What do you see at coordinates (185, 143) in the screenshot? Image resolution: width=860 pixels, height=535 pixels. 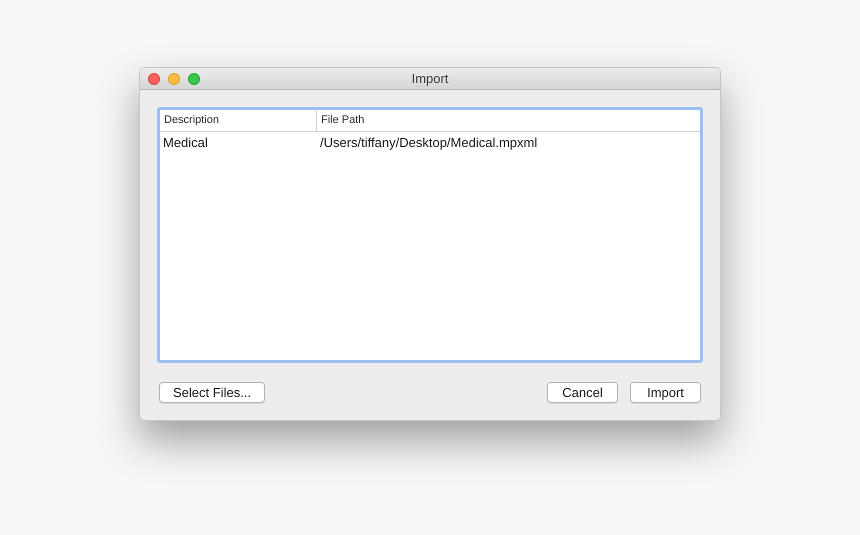 I see `table-cell-text: Medical` at bounding box center [185, 143].